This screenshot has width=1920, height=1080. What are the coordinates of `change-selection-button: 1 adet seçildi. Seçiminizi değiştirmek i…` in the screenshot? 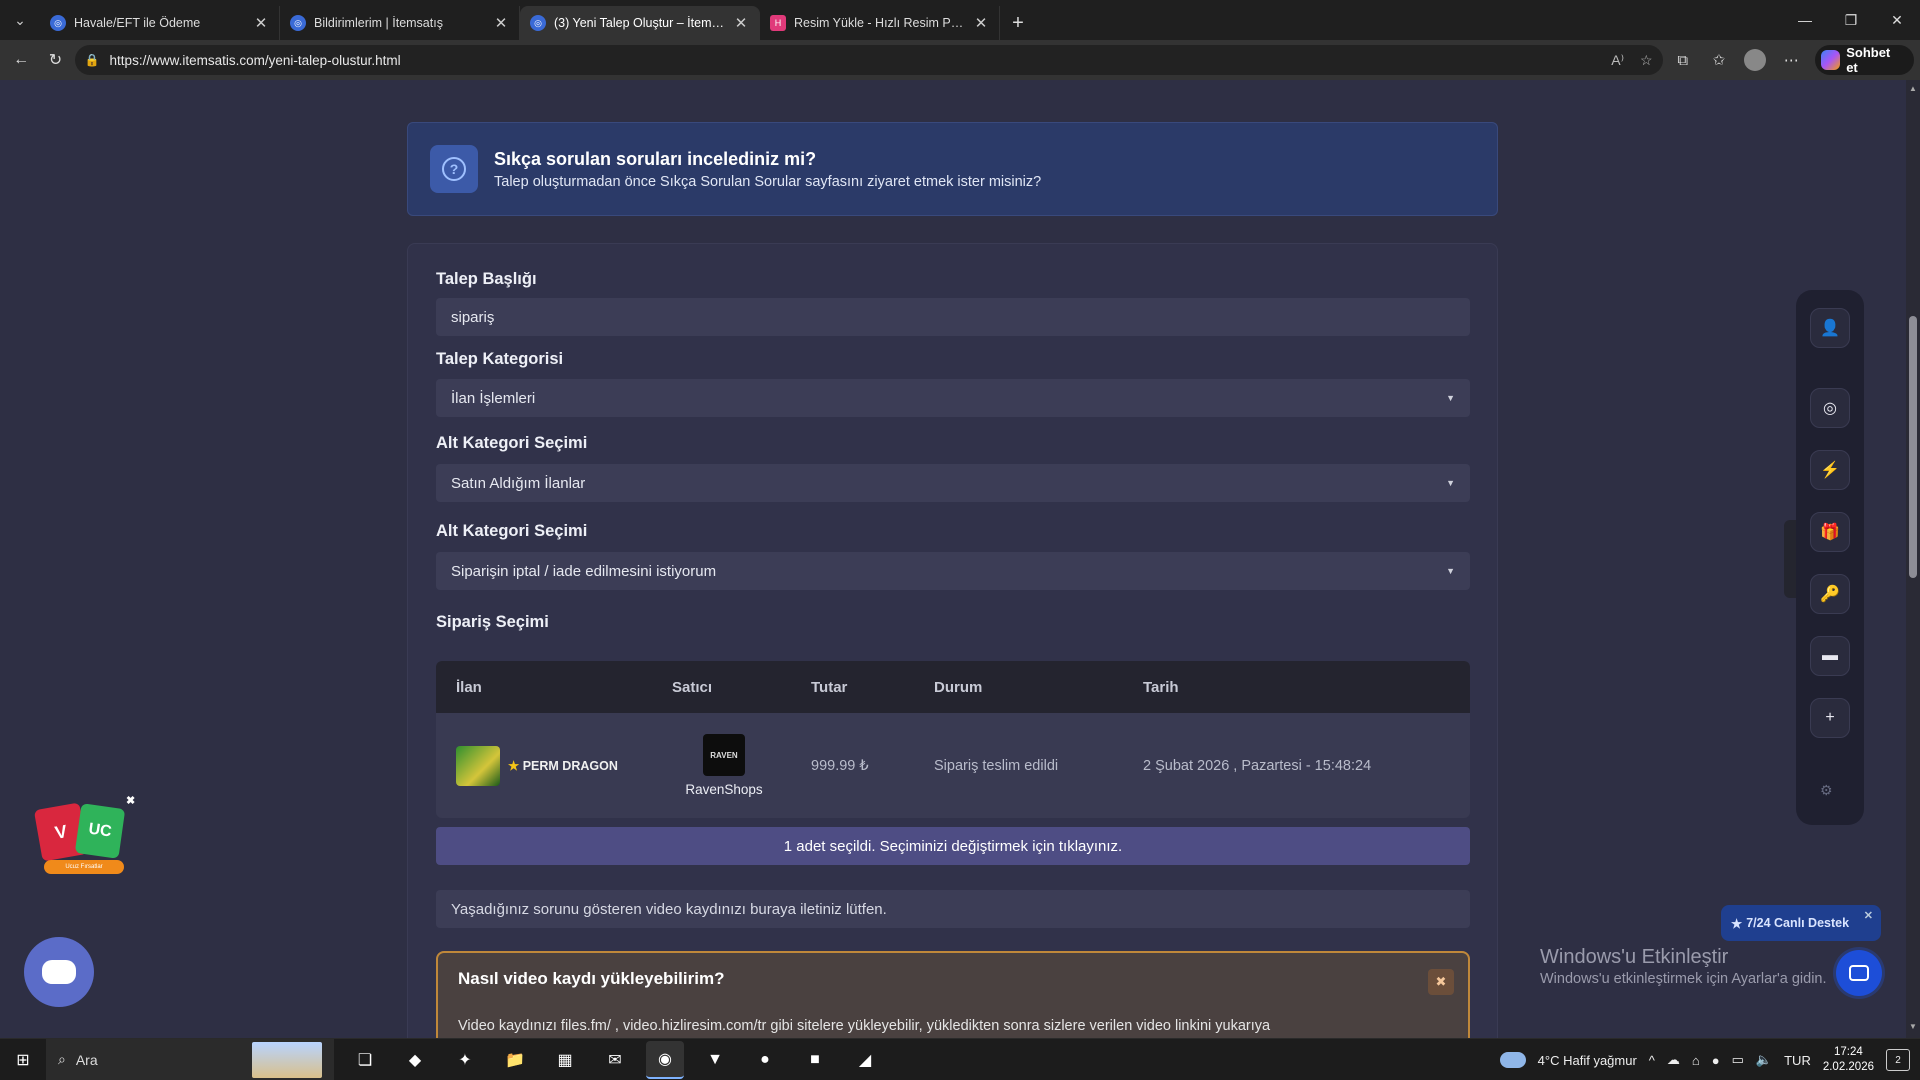 It's located at (953, 846).